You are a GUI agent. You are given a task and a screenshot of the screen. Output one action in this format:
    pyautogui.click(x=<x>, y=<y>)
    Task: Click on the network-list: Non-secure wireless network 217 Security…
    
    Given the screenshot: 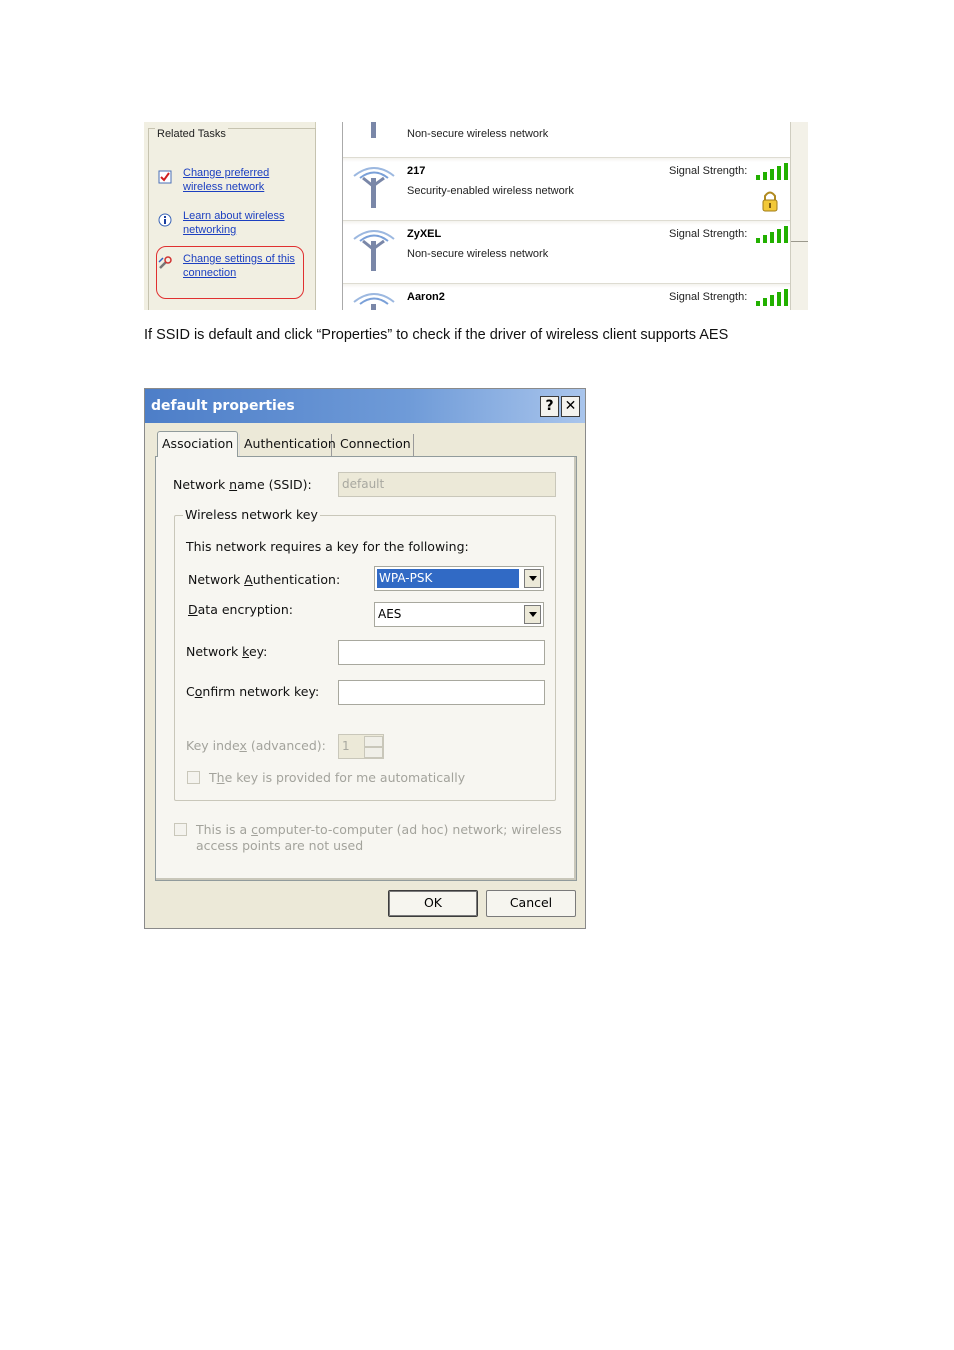 What is the action you would take?
    pyautogui.click(x=566, y=216)
    